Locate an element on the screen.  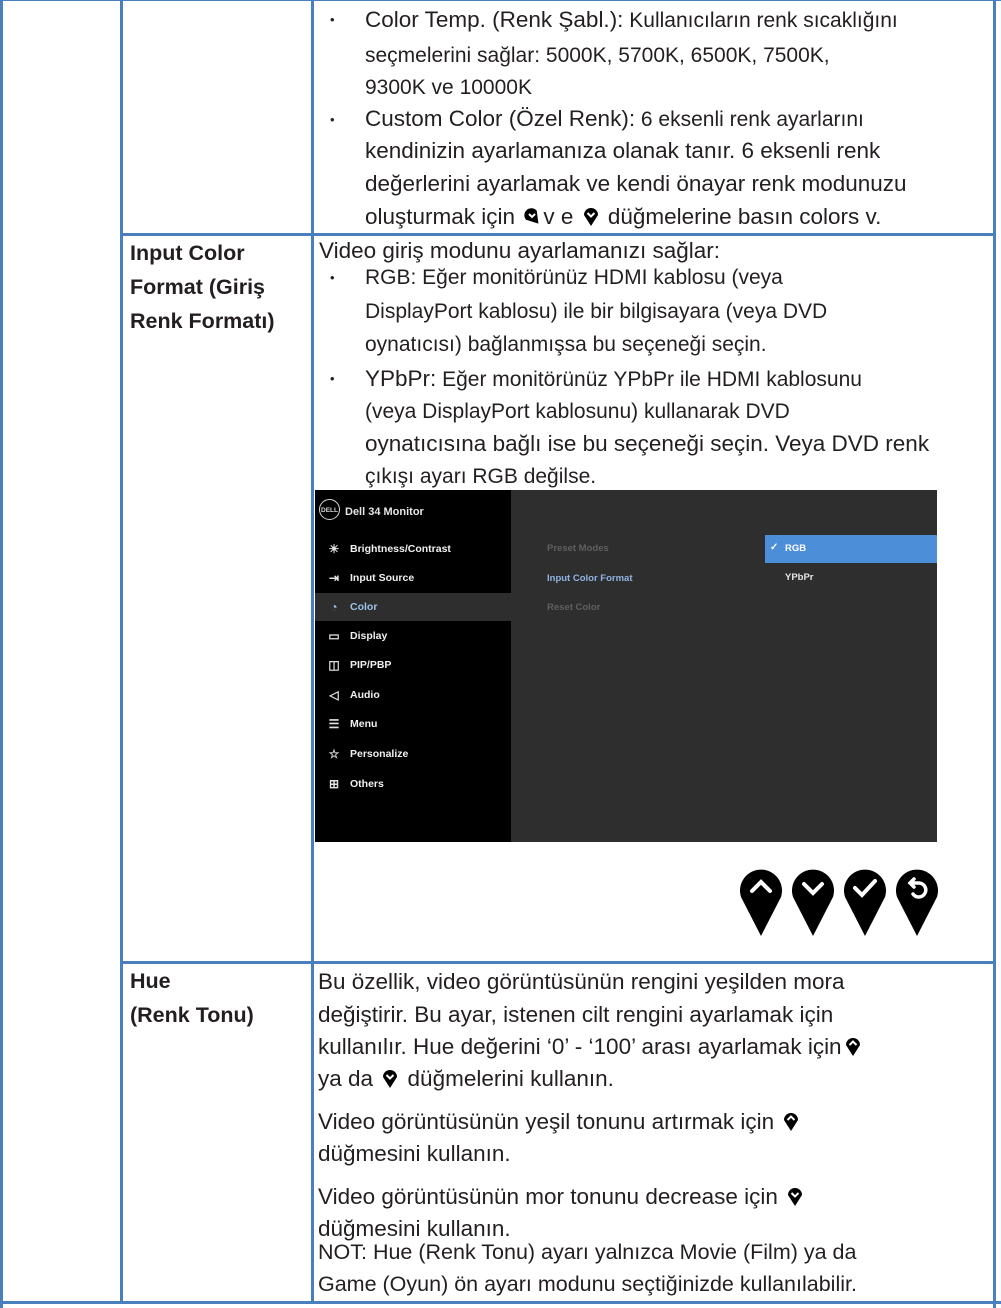
text-span: düğmelerine basın colors v. is located at coordinates (741, 216).